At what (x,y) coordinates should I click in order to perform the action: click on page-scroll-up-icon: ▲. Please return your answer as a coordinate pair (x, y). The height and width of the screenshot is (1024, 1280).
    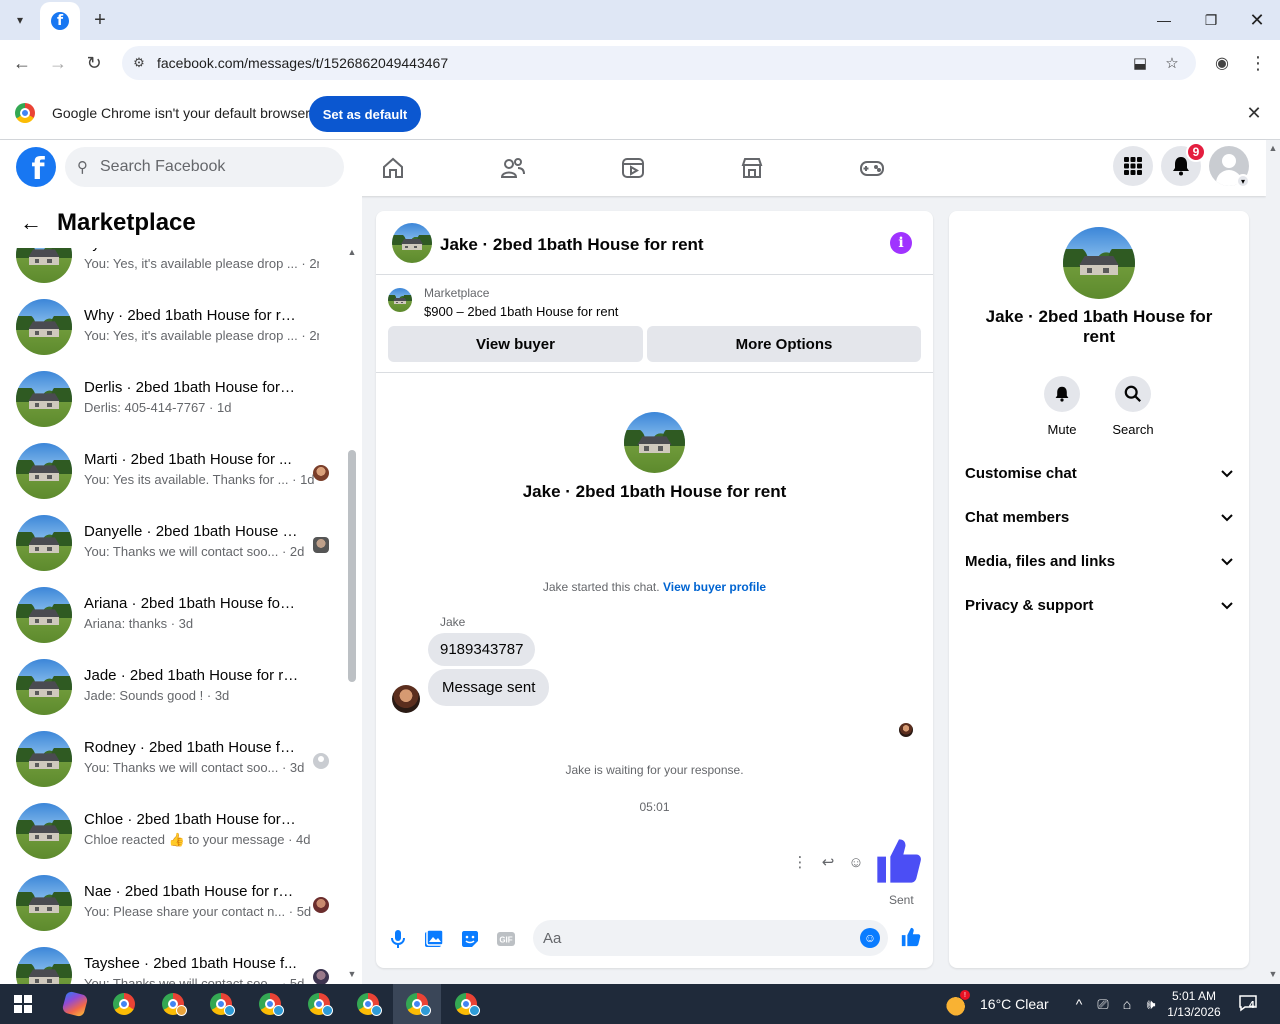
    Looking at the image, I should click on (1273, 148).